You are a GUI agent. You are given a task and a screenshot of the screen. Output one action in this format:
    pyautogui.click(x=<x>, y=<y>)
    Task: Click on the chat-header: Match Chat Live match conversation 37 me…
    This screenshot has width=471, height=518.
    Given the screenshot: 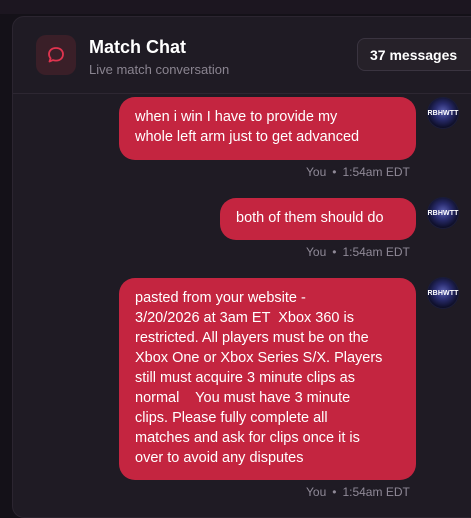 What is the action you would take?
    pyautogui.click(x=242, y=55)
    